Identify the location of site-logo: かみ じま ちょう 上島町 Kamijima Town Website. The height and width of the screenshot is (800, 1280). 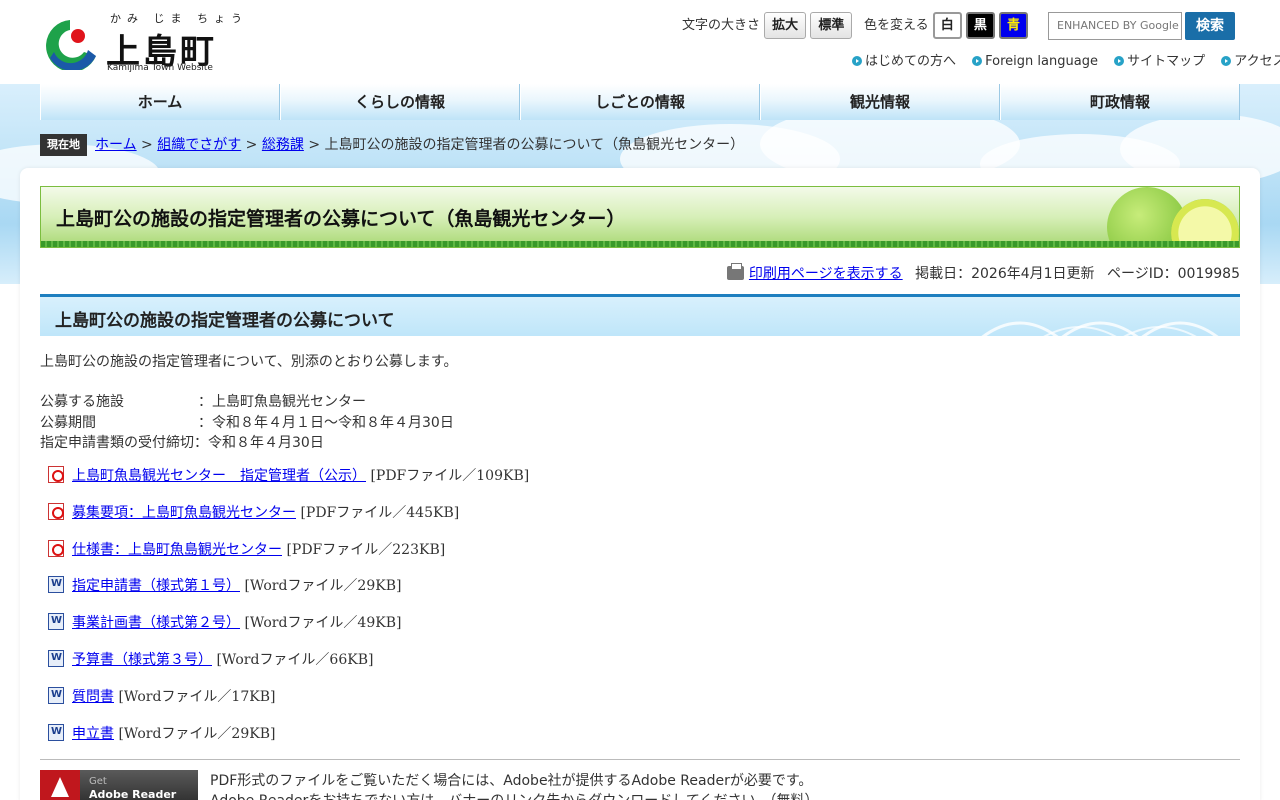
(141, 42).